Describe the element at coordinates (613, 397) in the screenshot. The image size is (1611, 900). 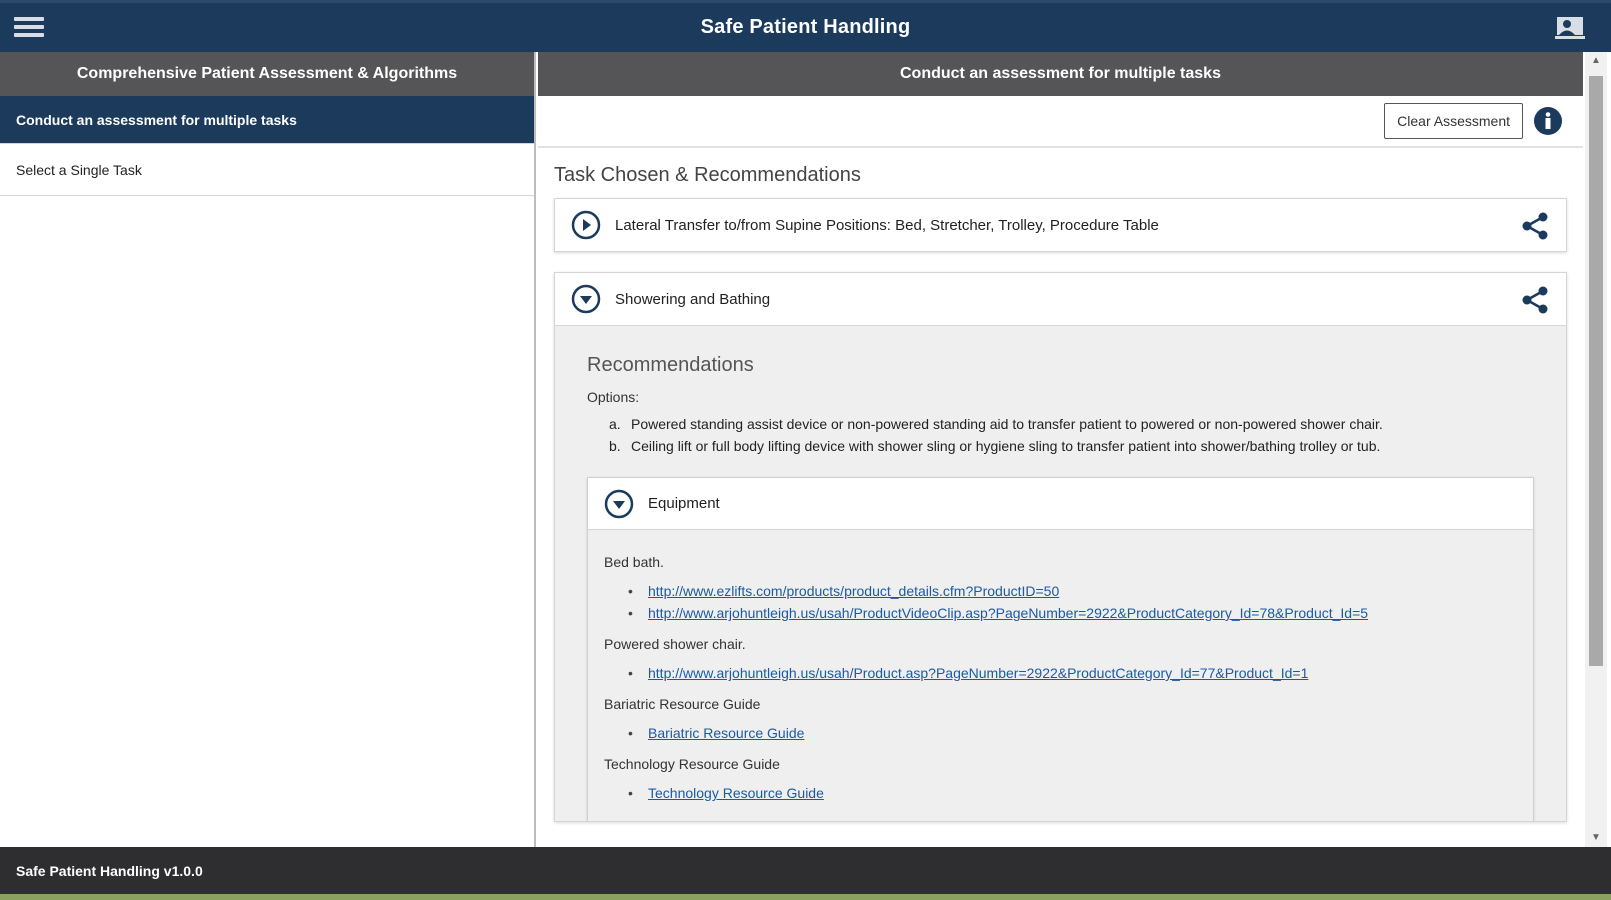
I see `options-label: Options:` at that location.